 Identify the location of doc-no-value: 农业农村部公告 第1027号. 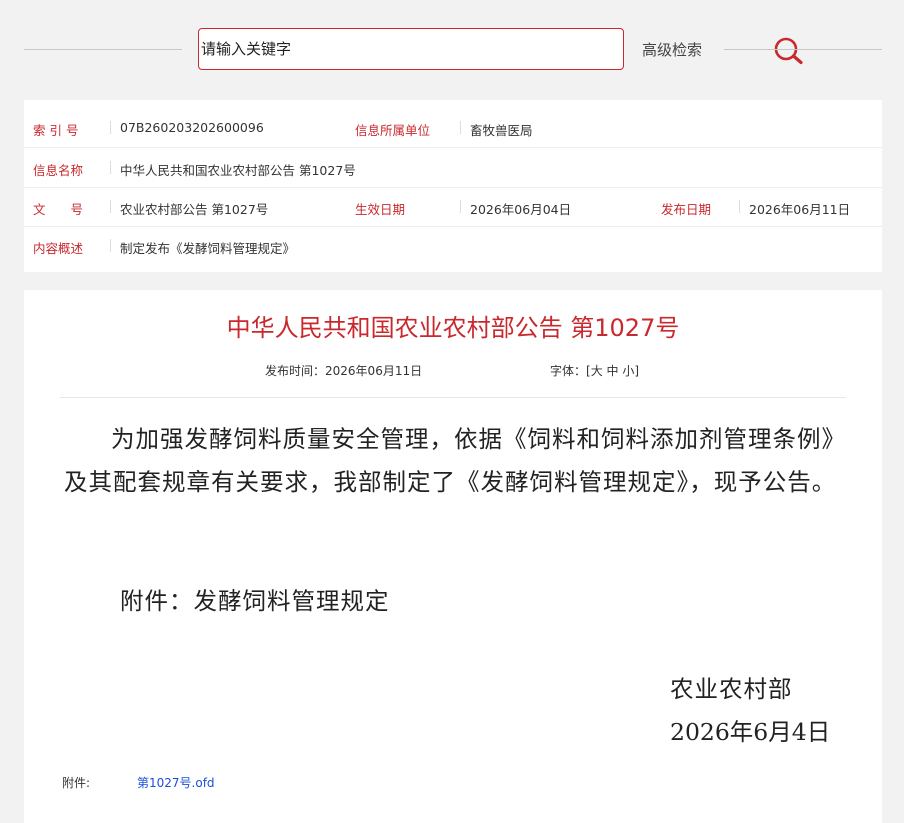
(194, 209).